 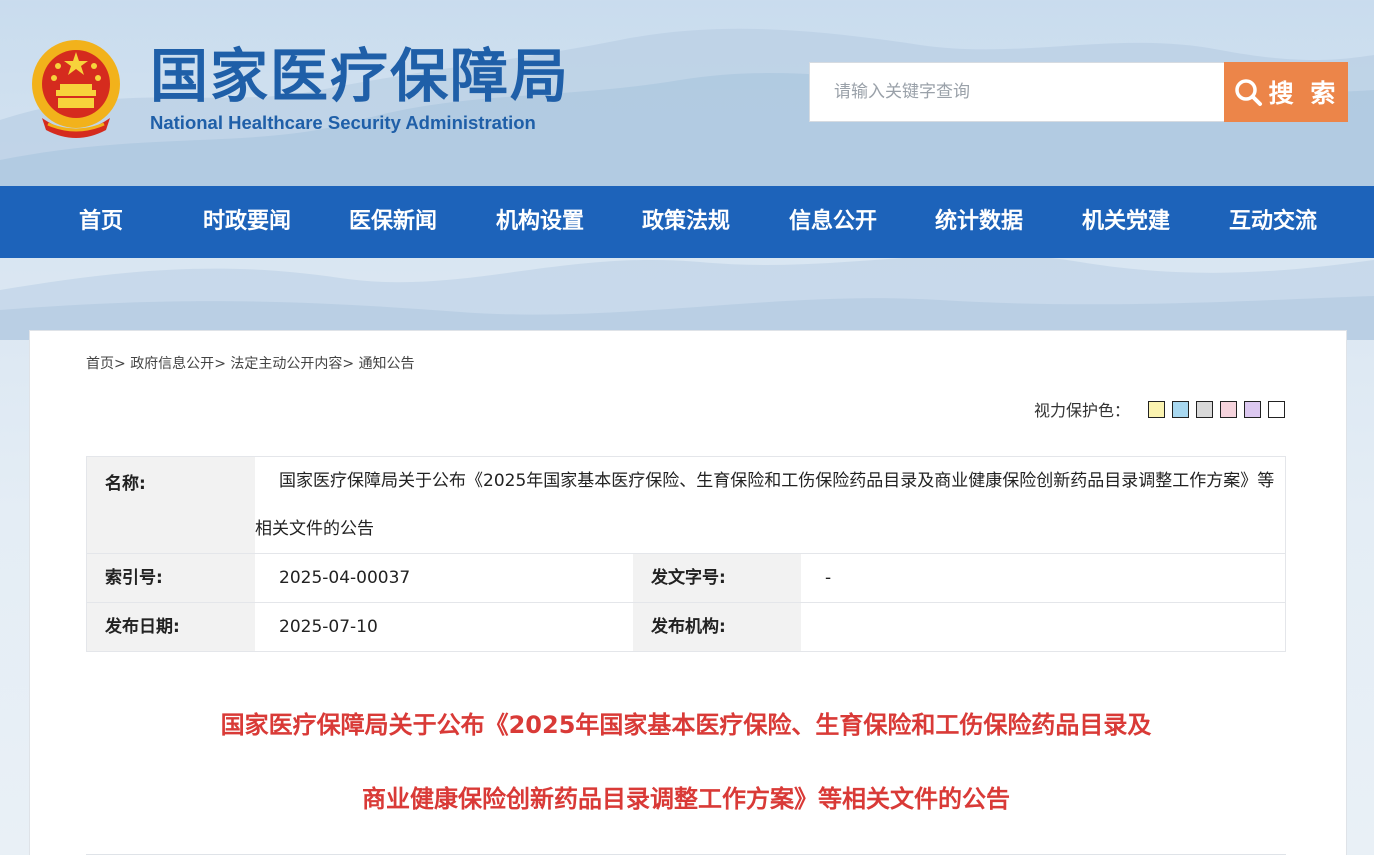 I want to click on publisher-label: 发布机构:, so click(x=717, y=627).